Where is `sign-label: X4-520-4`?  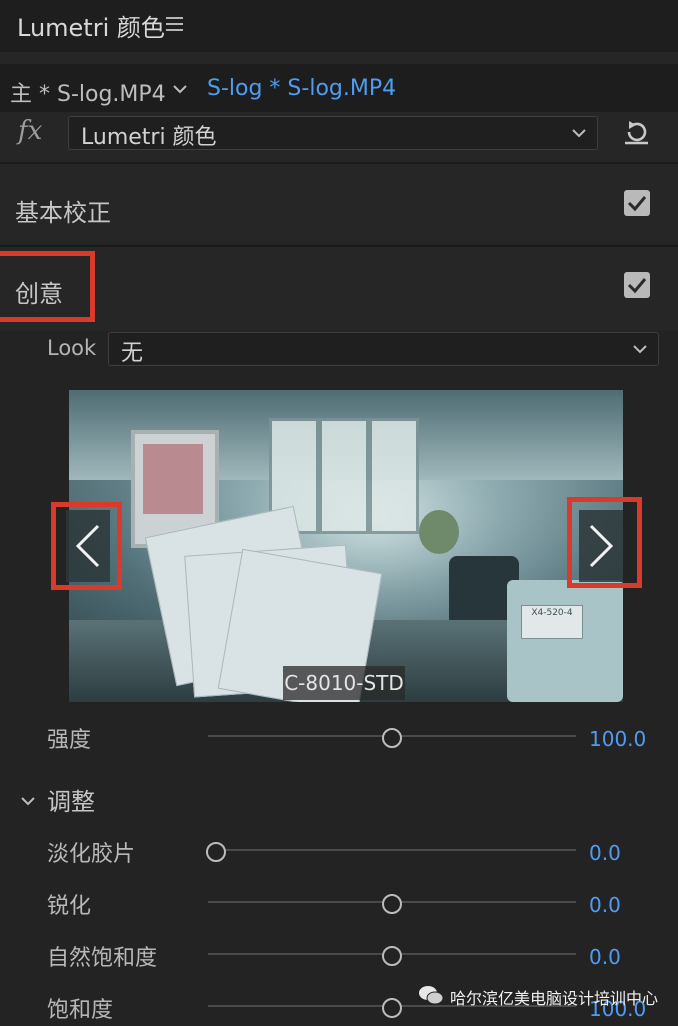 sign-label: X4-520-4 is located at coordinates (552, 622).